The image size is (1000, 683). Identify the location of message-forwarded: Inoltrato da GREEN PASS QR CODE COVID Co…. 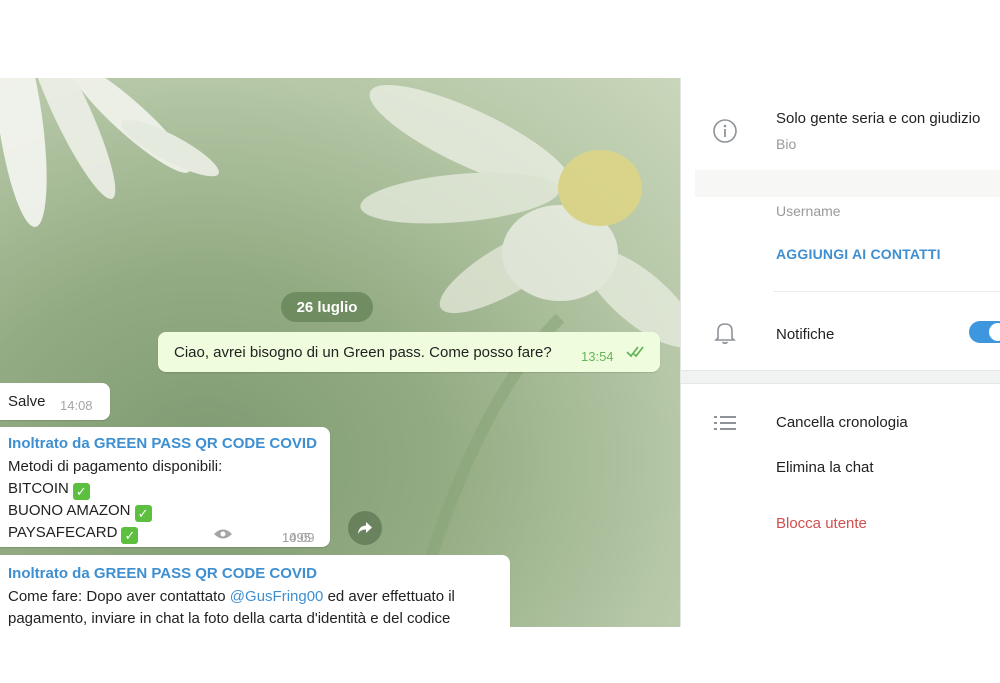
(255, 591).